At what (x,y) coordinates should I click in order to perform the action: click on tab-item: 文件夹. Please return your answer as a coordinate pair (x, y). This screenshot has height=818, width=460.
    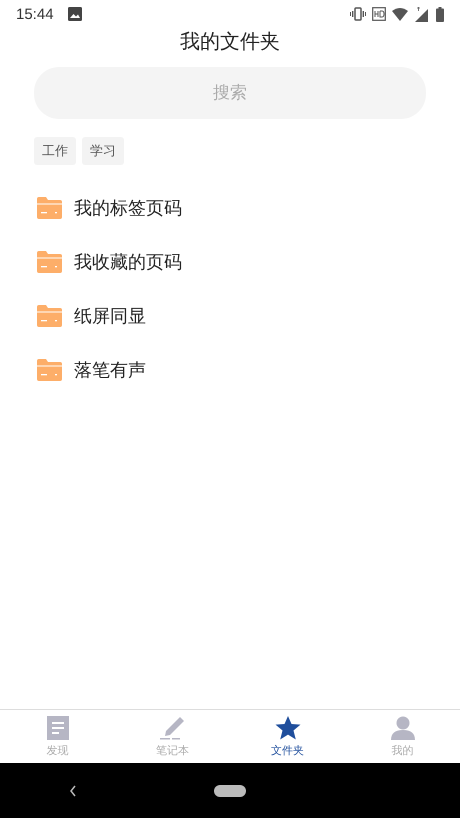
    Looking at the image, I should click on (287, 736).